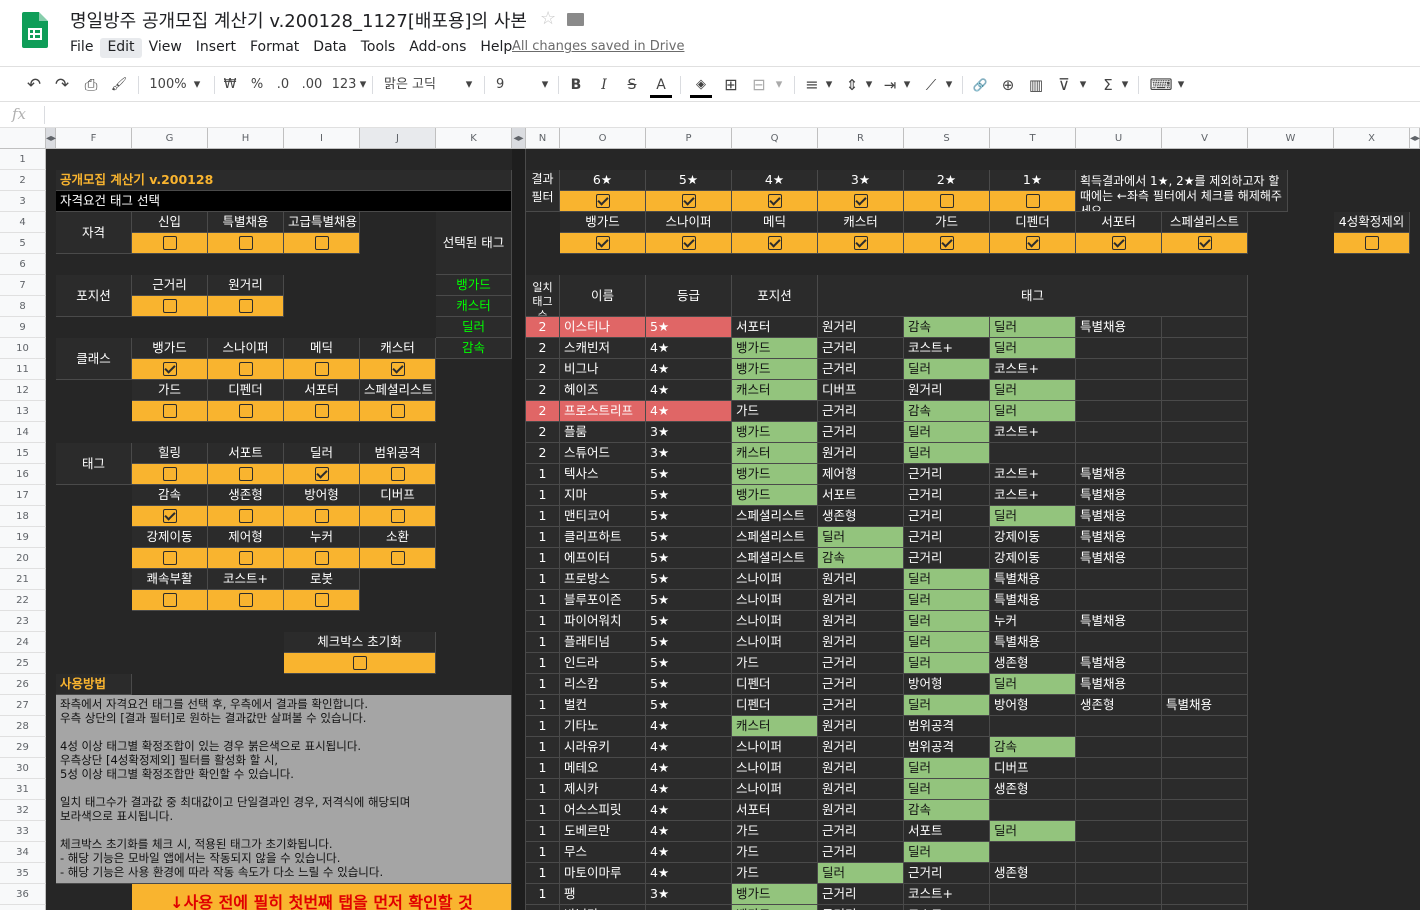  Describe the element at coordinates (890, 85) in the screenshot. I see `text-wrap-icon: ⇥` at that location.